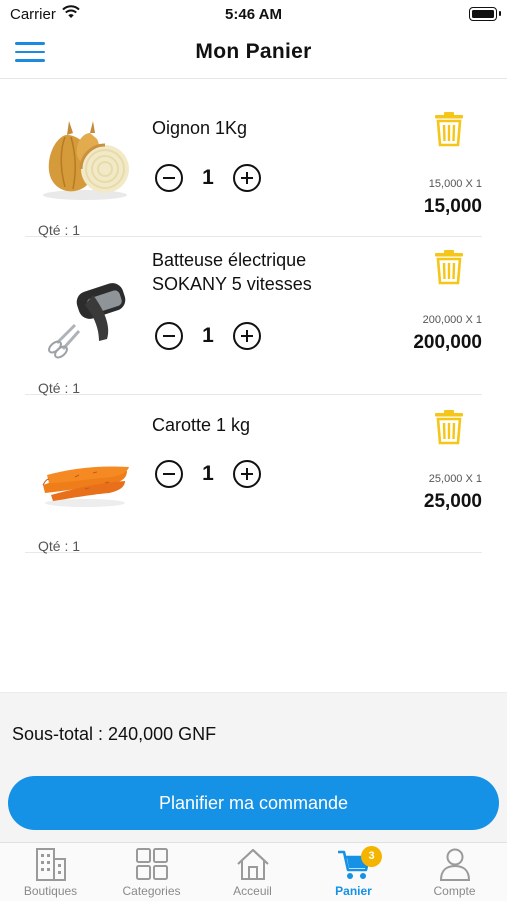 Image resolution: width=507 pixels, height=901 pixels. I want to click on tab-compte: Compte, so click(454, 872).